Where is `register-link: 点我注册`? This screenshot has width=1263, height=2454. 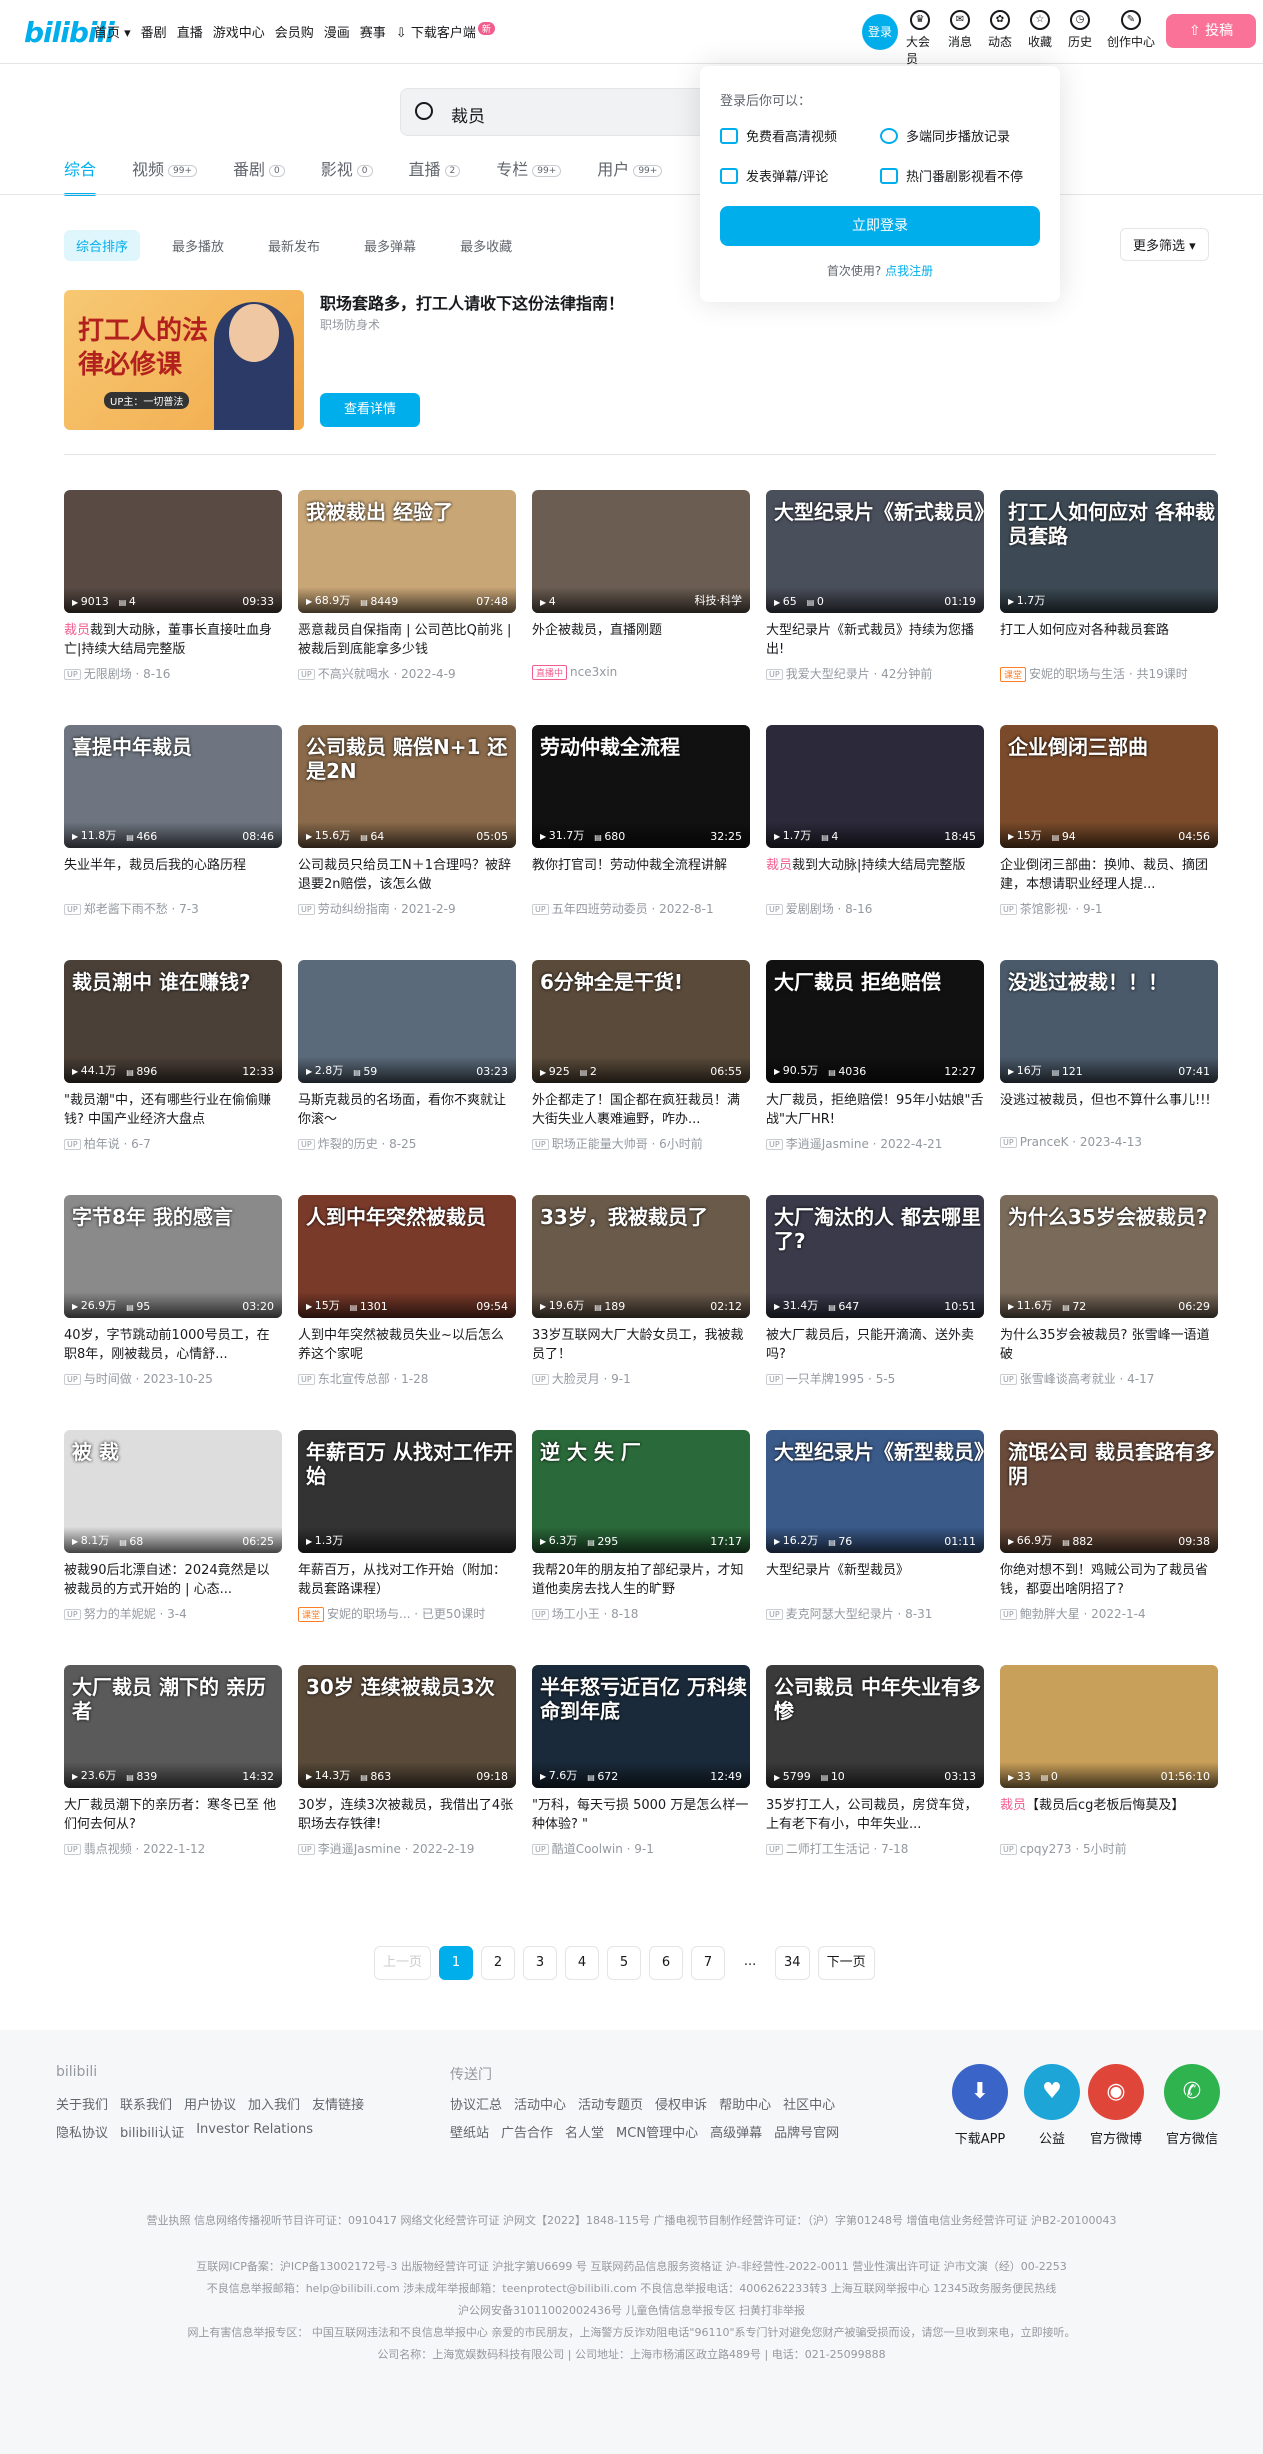 register-link: 点我注册 is located at coordinates (909, 271).